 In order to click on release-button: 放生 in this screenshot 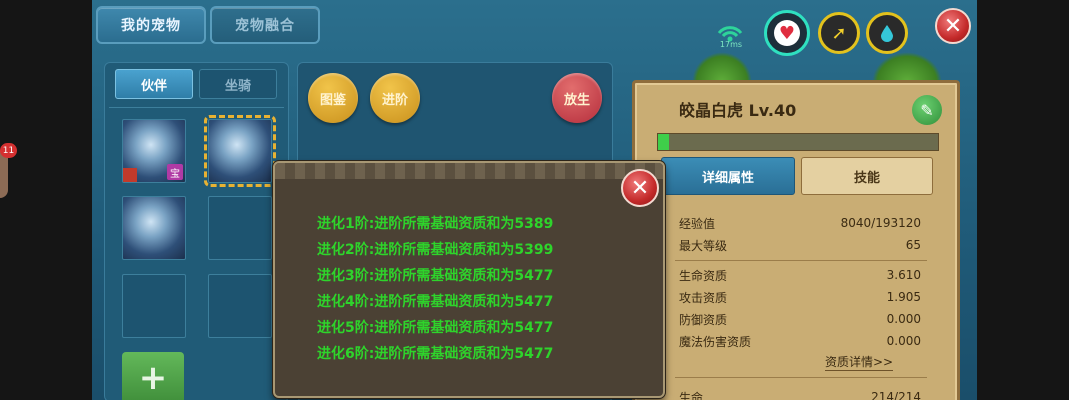, I will do `click(577, 98)`.